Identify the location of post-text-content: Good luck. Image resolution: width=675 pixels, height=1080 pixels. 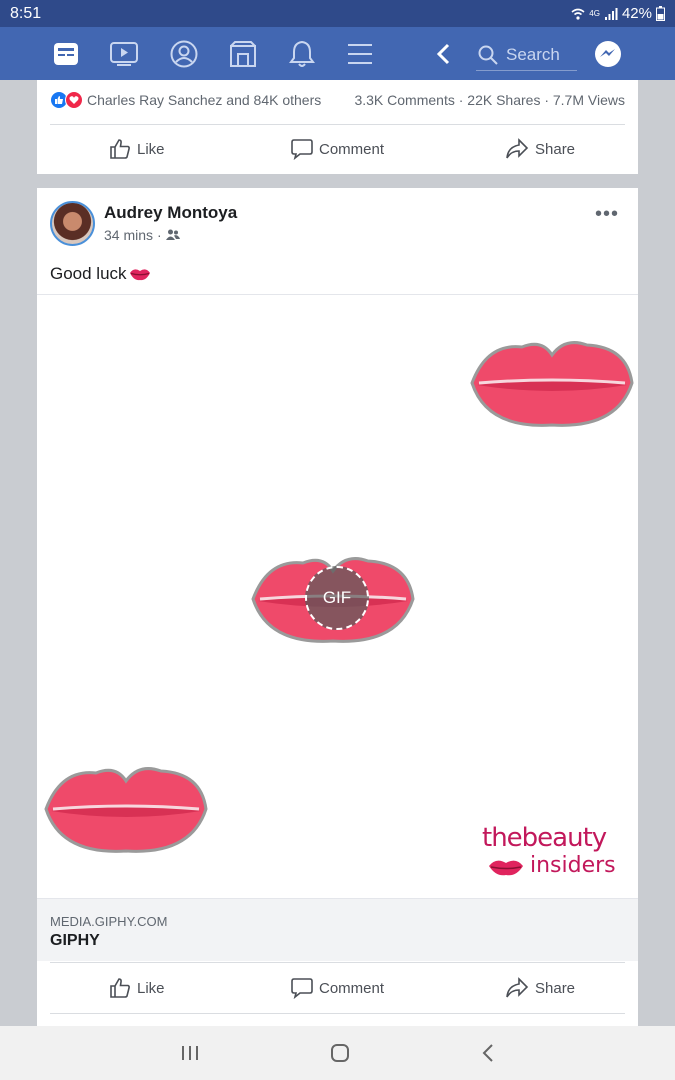
(88, 273).